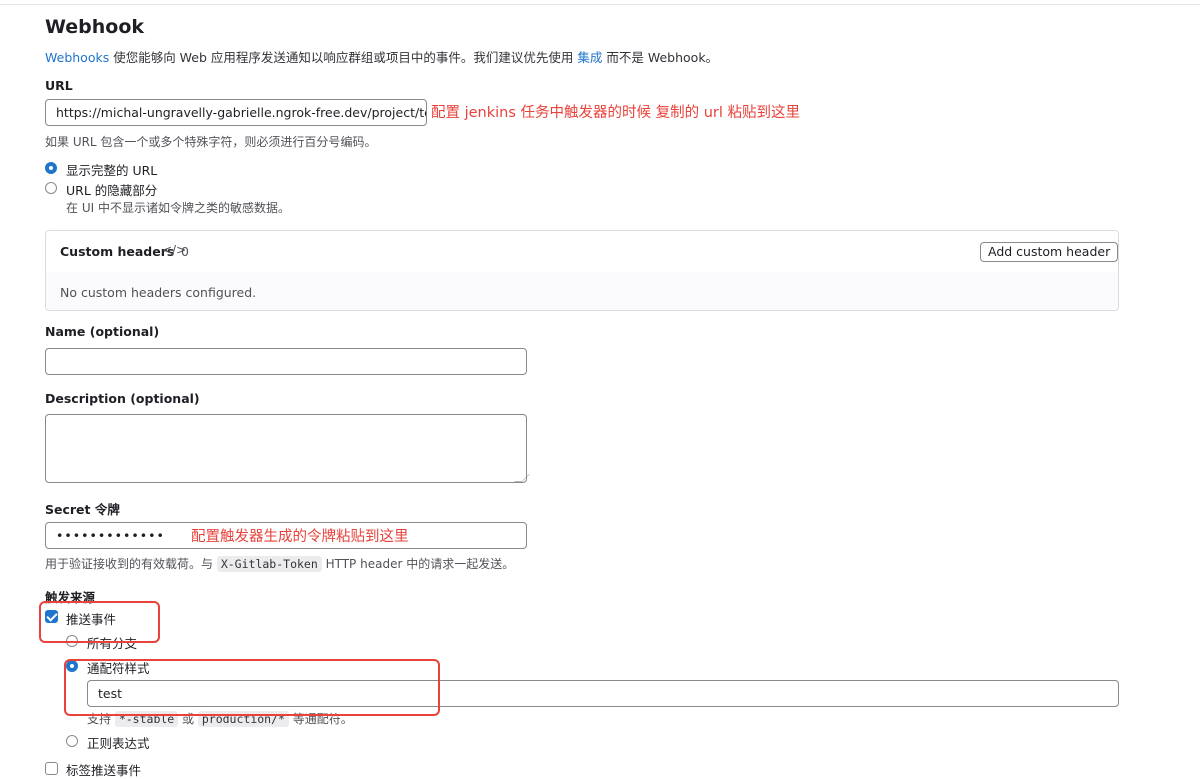 Image resolution: width=1200 pixels, height=779 pixels. What do you see at coordinates (211, 142) in the screenshot?
I see `url-help: 如果 URL 包含一个或多个特殊字符，则必须进行百分号编码。` at bounding box center [211, 142].